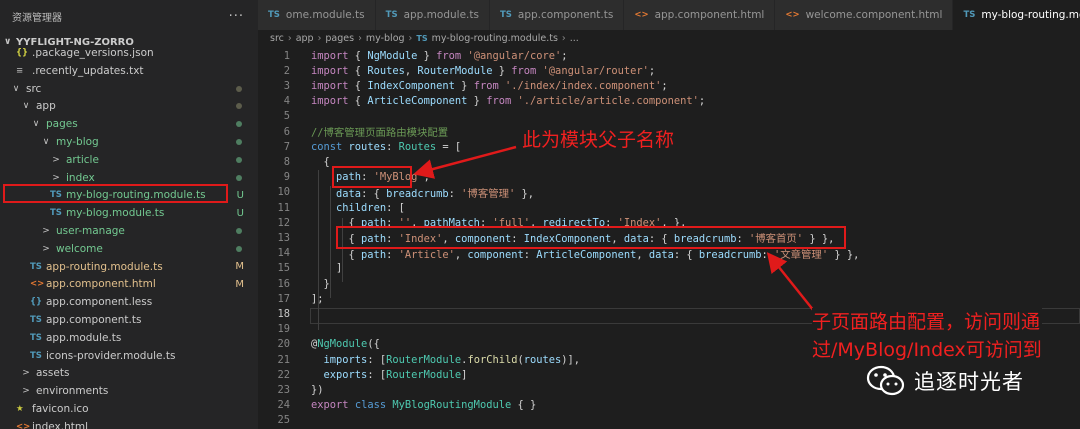 Image resolution: width=1080 pixels, height=429 pixels. I want to click on annotation-child-label: 子页面路由配置，访问则通 过/MyBlog/Index可访问到, so click(927, 336).